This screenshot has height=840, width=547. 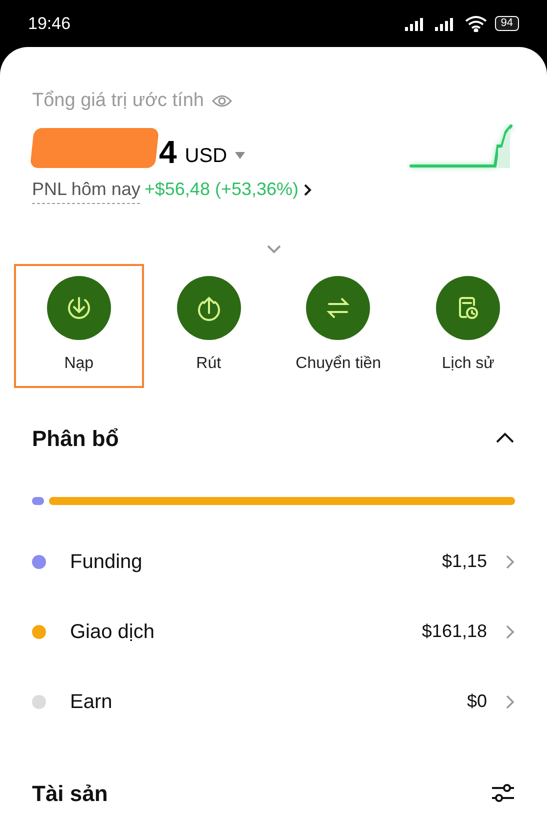 What do you see at coordinates (274, 249) in the screenshot?
I see `chevron-down-icon` at bounding box center [274, 249].